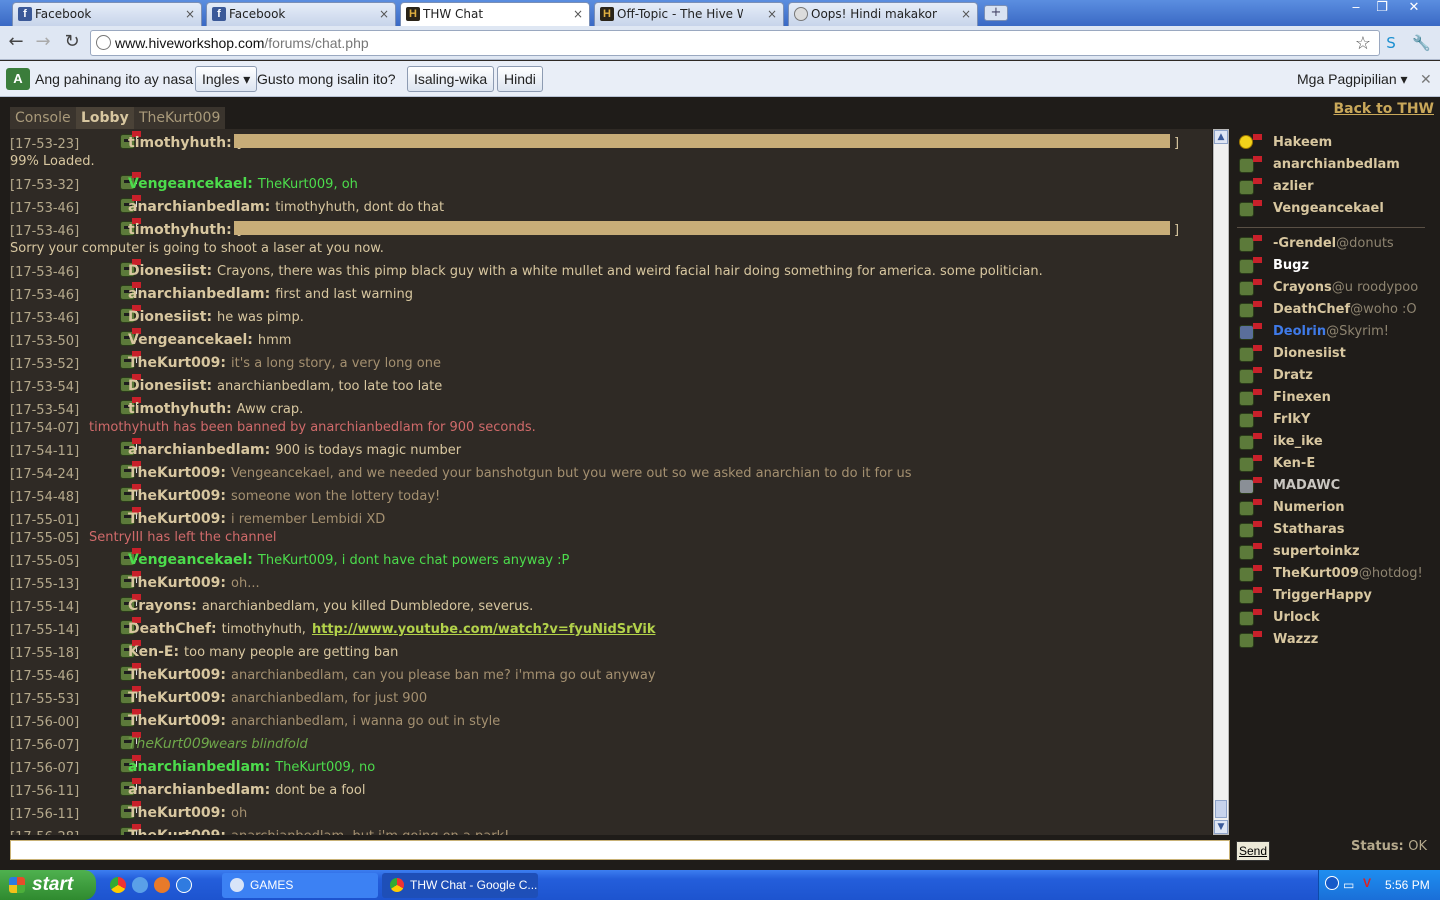 The image size is (1440, 900). Describe the element at coordinates (1421, 43) in the screenshot. I see `wrench-icon: 🔧` at that location.